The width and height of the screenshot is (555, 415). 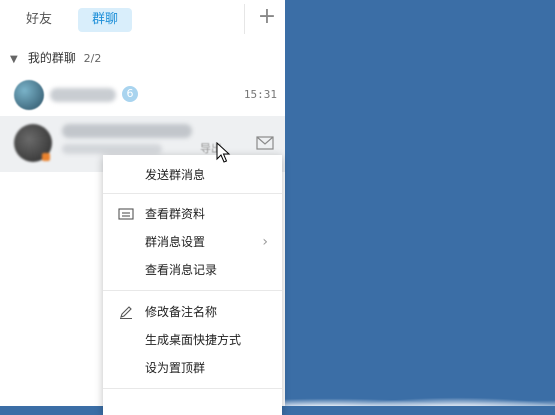 What do you see at coordinates (192, 242) in the screenshot?
I see `menu-item-group-message-settings: 群消息设置 ›` at bounding box center [192, 242].